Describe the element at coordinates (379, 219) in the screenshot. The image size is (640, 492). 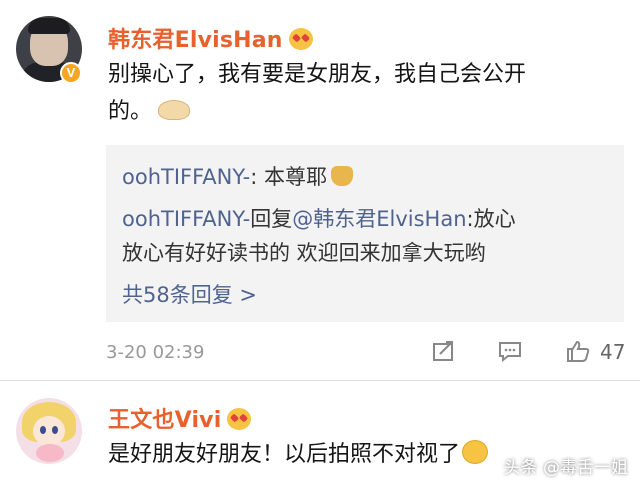
I see `mention-link: @韩东君ElvisHan` at that location.